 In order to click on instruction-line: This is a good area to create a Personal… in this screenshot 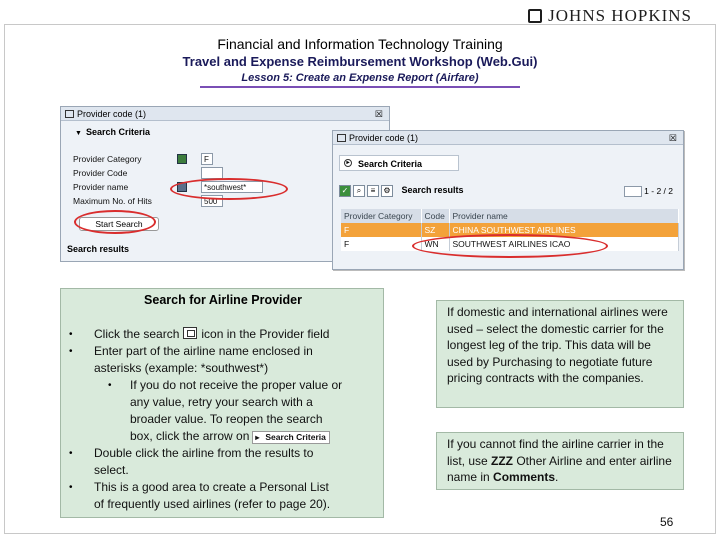, I will do `click(211, 487)`.